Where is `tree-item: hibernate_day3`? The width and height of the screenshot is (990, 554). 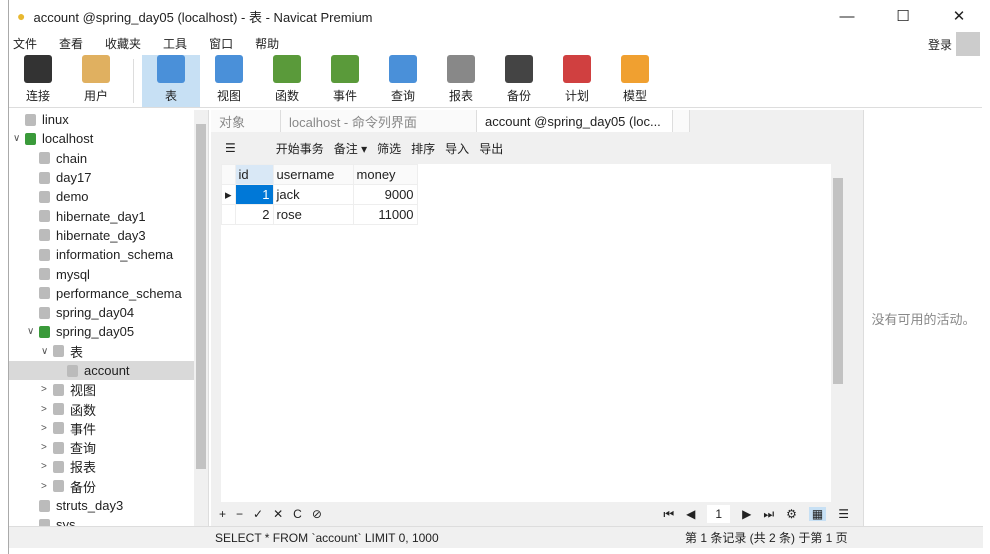
tree-item: hibernate_day3 is located at coordinates (108, 235).